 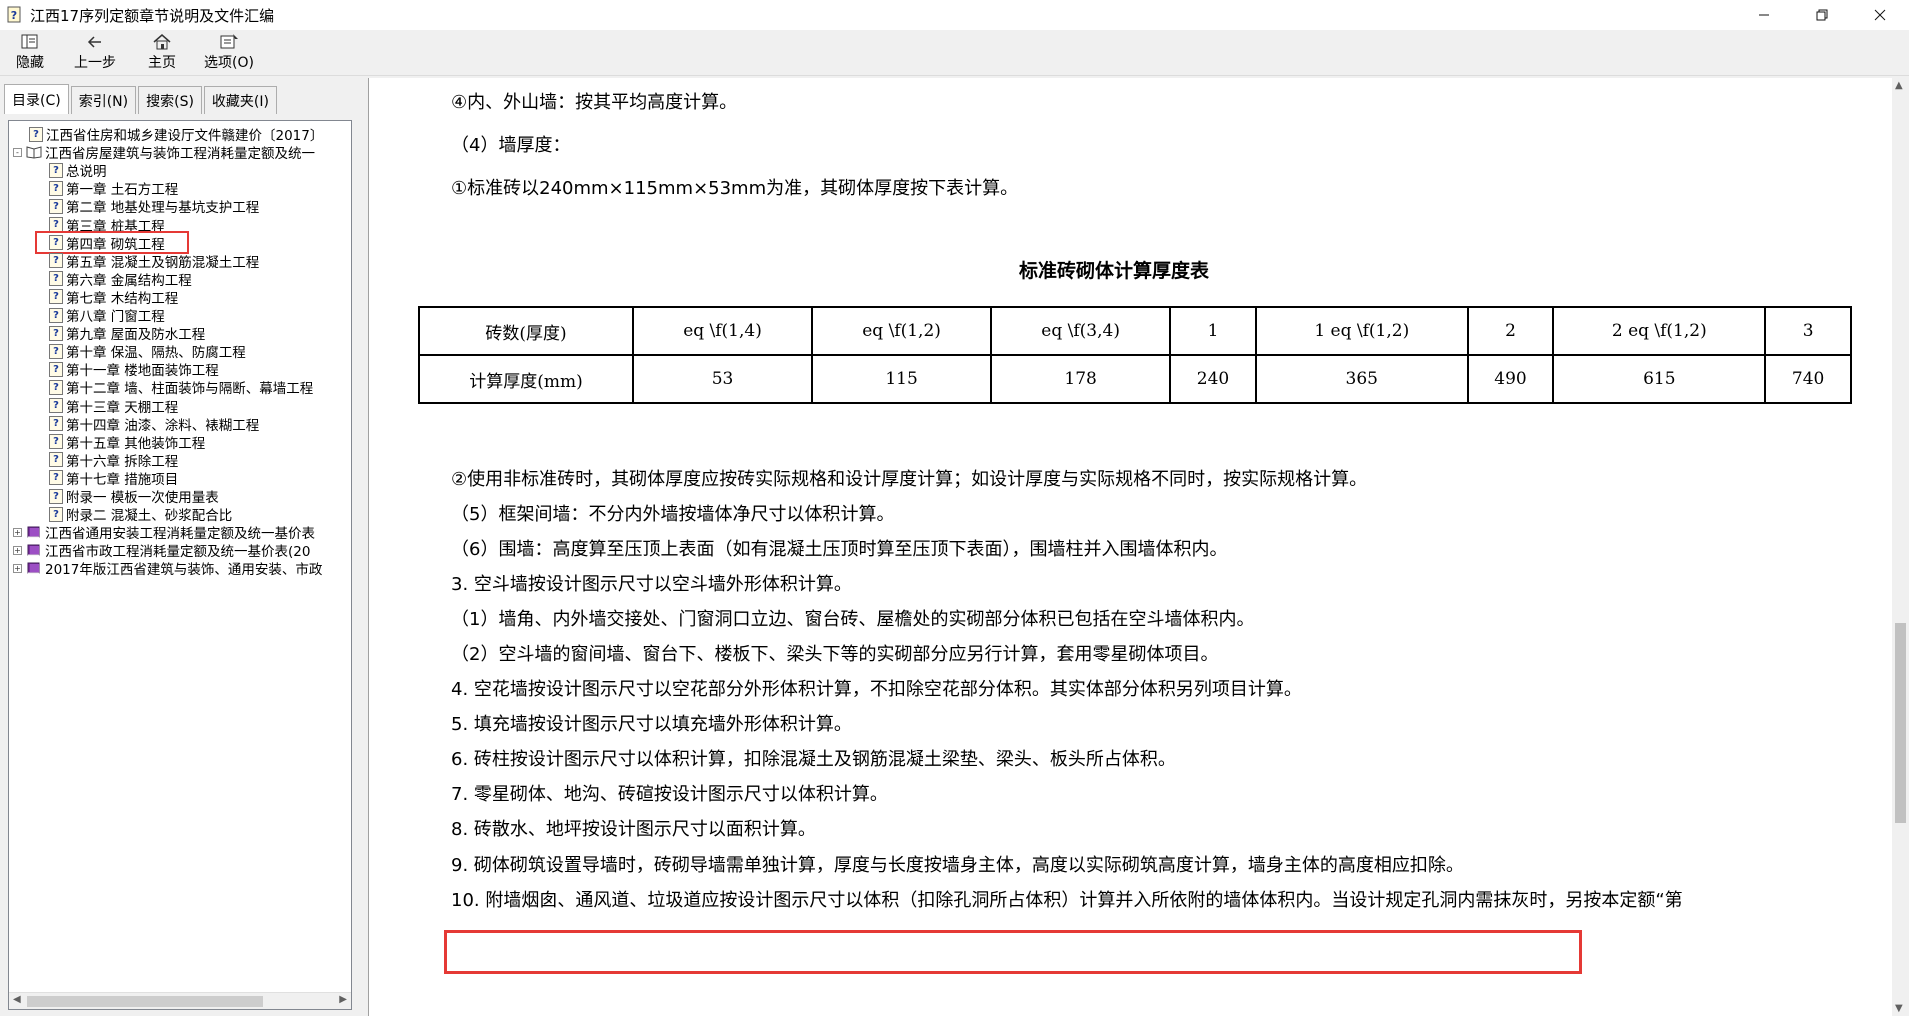 I want to click on tree-item-label: 江西省房屋建筑与装饰工程消耗量定额及统一, so click(x=180, y=154).